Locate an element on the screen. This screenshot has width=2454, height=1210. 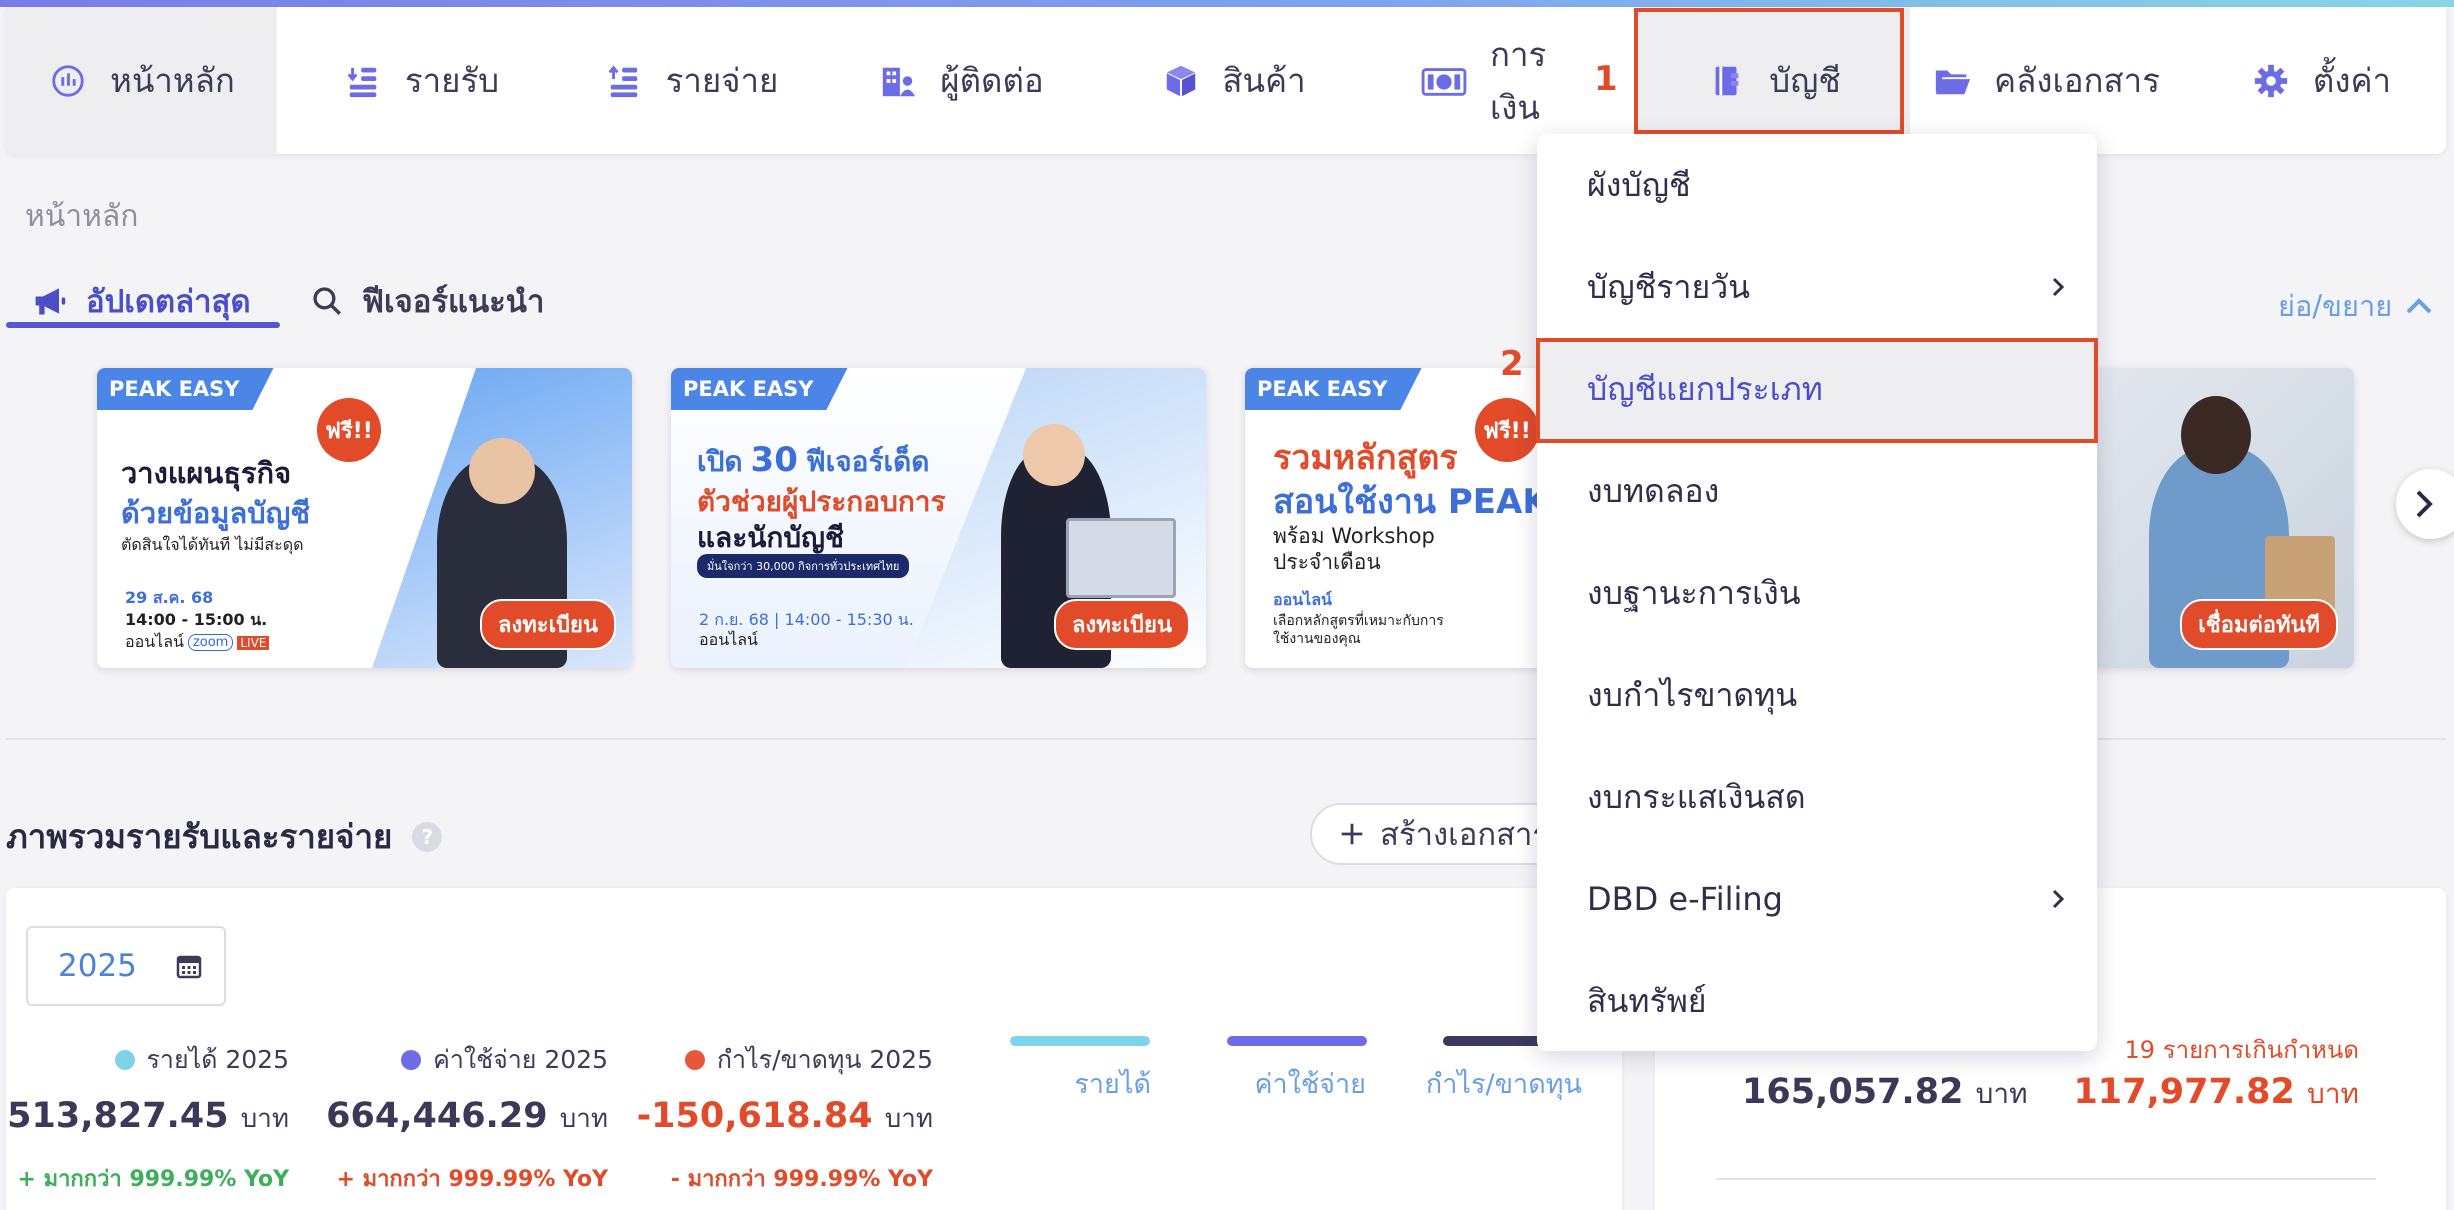
expense-icon is located at coordinates (624, 81).